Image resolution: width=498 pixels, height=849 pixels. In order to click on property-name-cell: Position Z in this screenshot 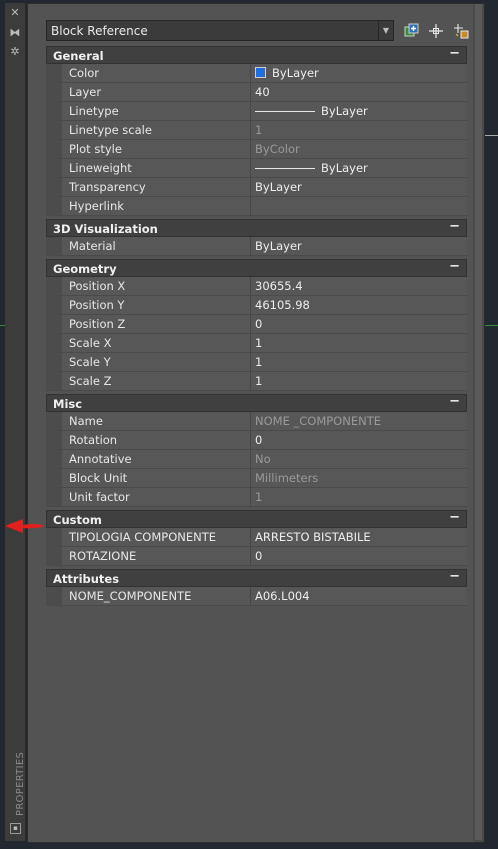, I will do `click(148, 324)`.